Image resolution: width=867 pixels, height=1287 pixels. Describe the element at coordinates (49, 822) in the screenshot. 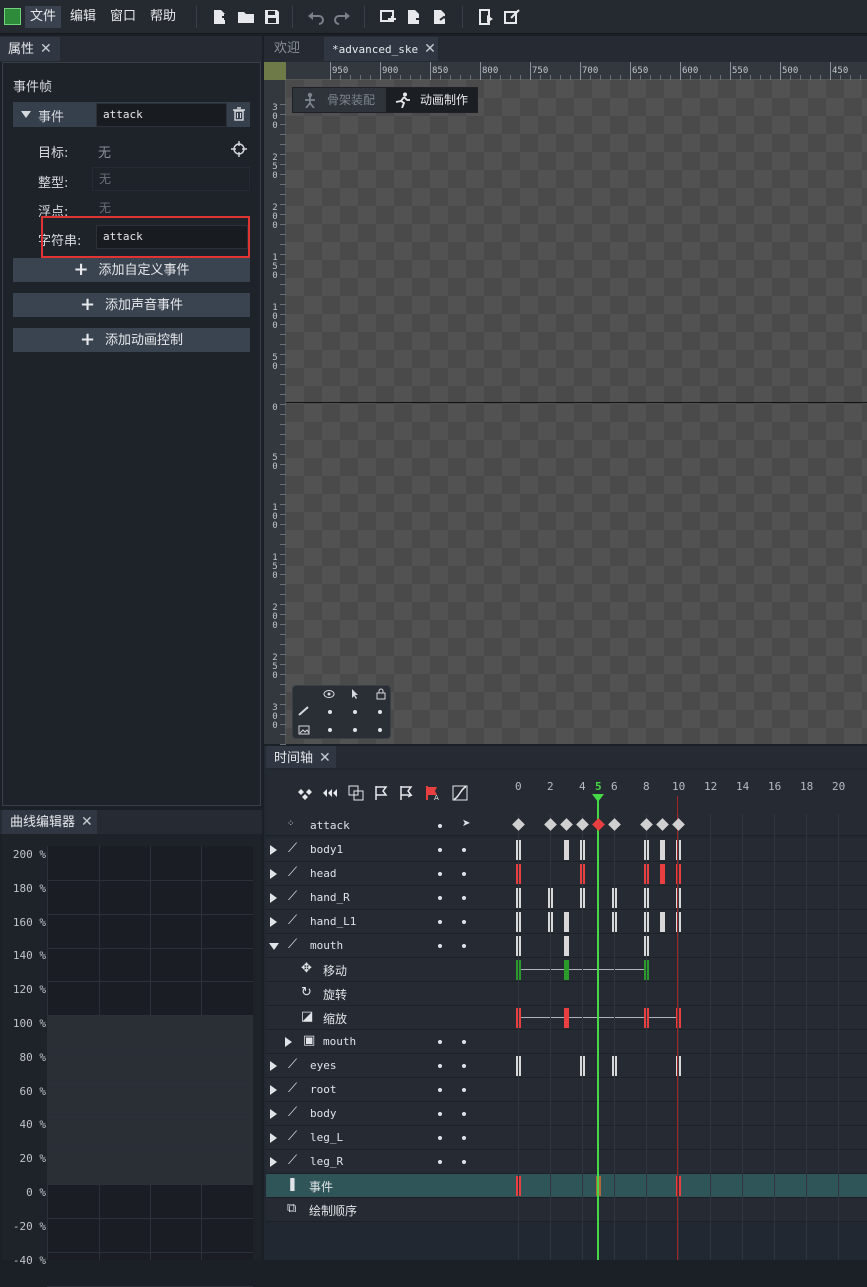

I see `tab-curve-editor: 曲线编辑器 ✕` at that location.